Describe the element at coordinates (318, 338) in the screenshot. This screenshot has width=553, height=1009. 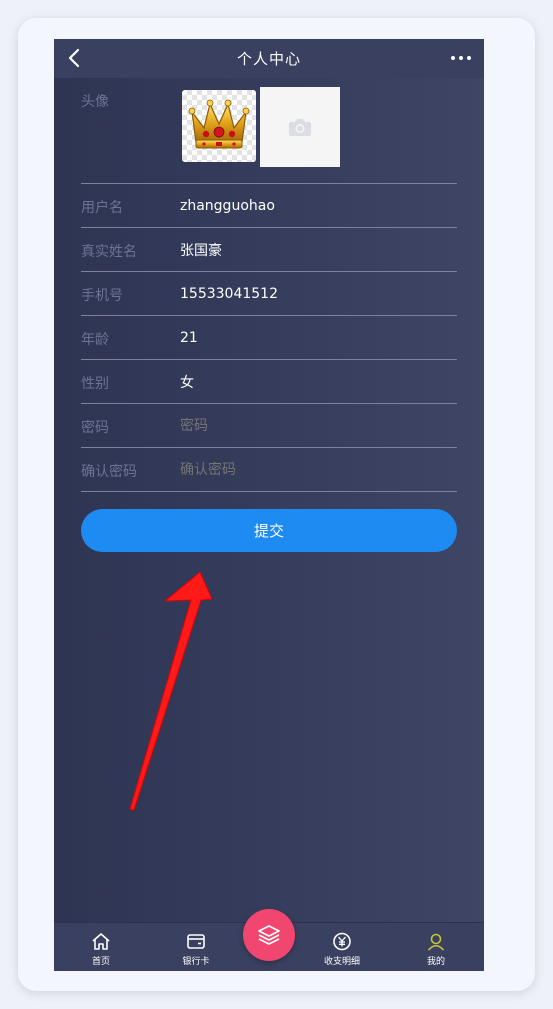
I see `age-input` at that location.